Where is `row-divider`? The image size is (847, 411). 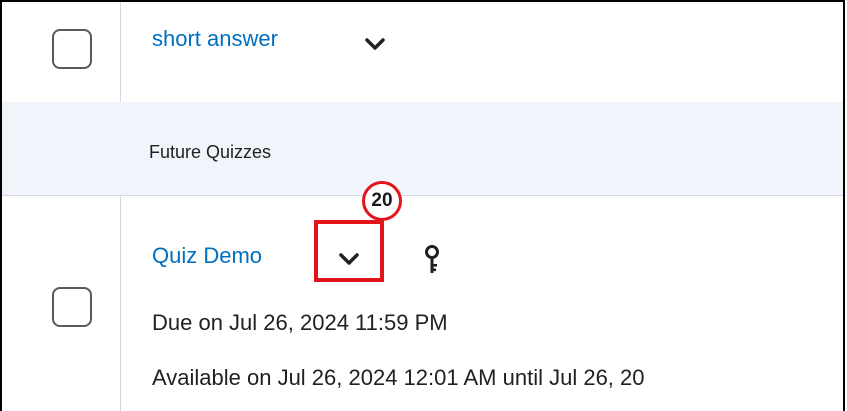 row-divider is located at coordinates (422, 195).